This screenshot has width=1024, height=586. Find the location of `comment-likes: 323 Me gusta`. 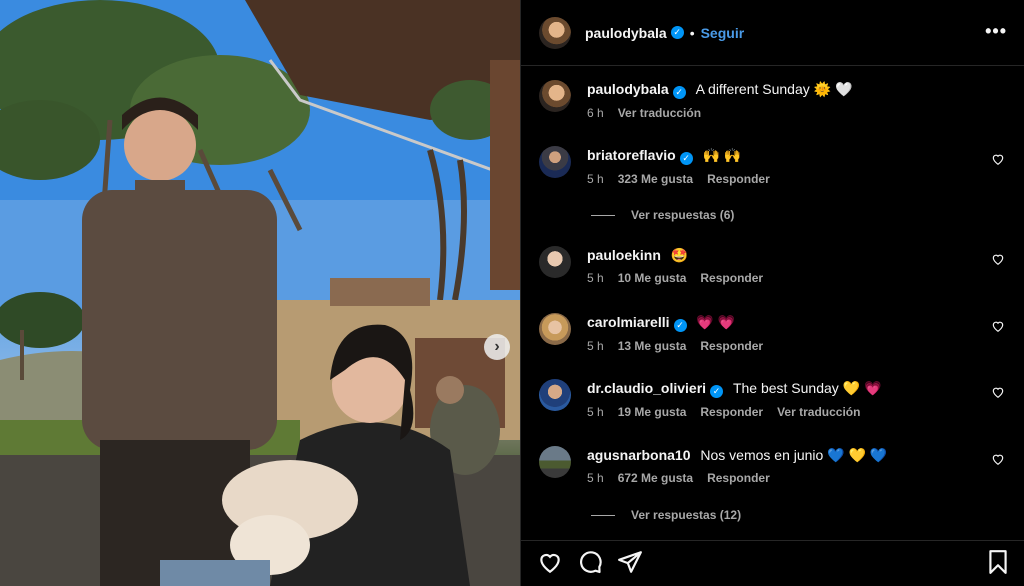

comment-likes: 323 Me gusta is located at coordinates (655, 179).